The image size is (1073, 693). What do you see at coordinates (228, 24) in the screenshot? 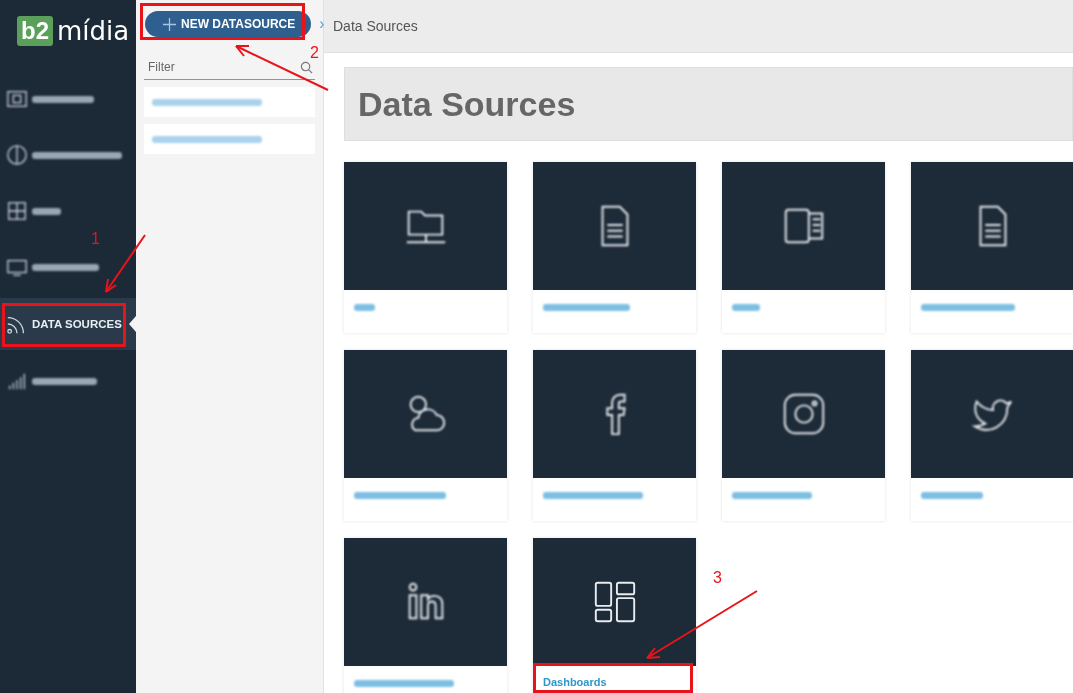
I see `new-datasource-button: NEW DATASOURCE` at bounding box center [228, 24].